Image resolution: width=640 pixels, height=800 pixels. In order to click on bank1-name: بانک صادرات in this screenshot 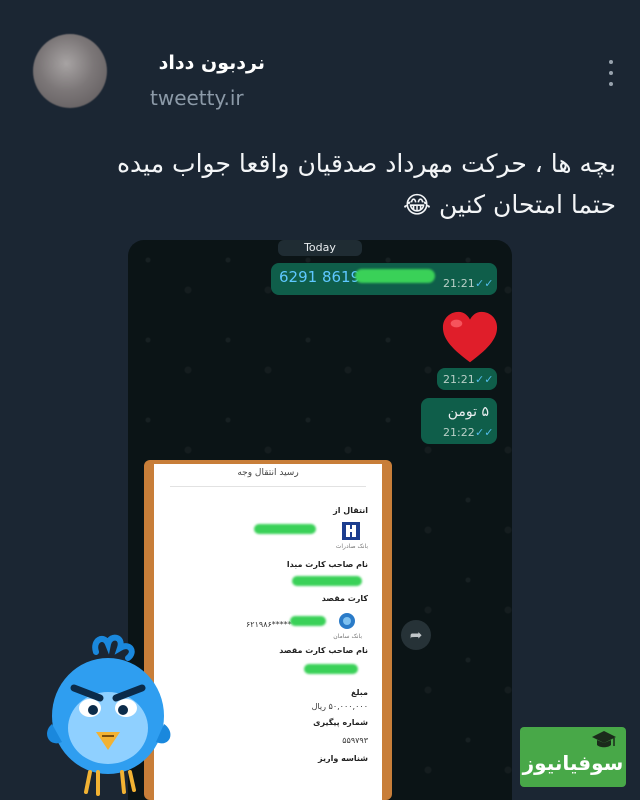, I will do `click(351, 546)`.